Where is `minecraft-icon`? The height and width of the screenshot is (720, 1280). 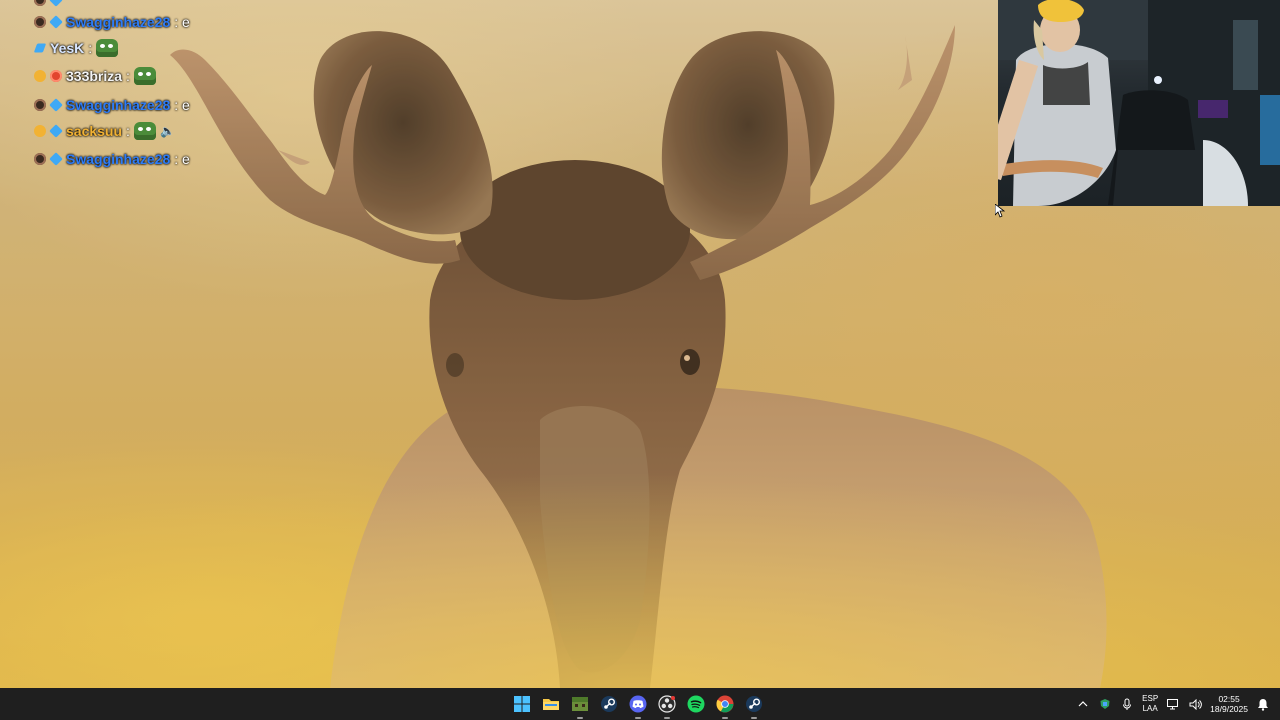
minecraft-icon is located at coordinates (580, 704).